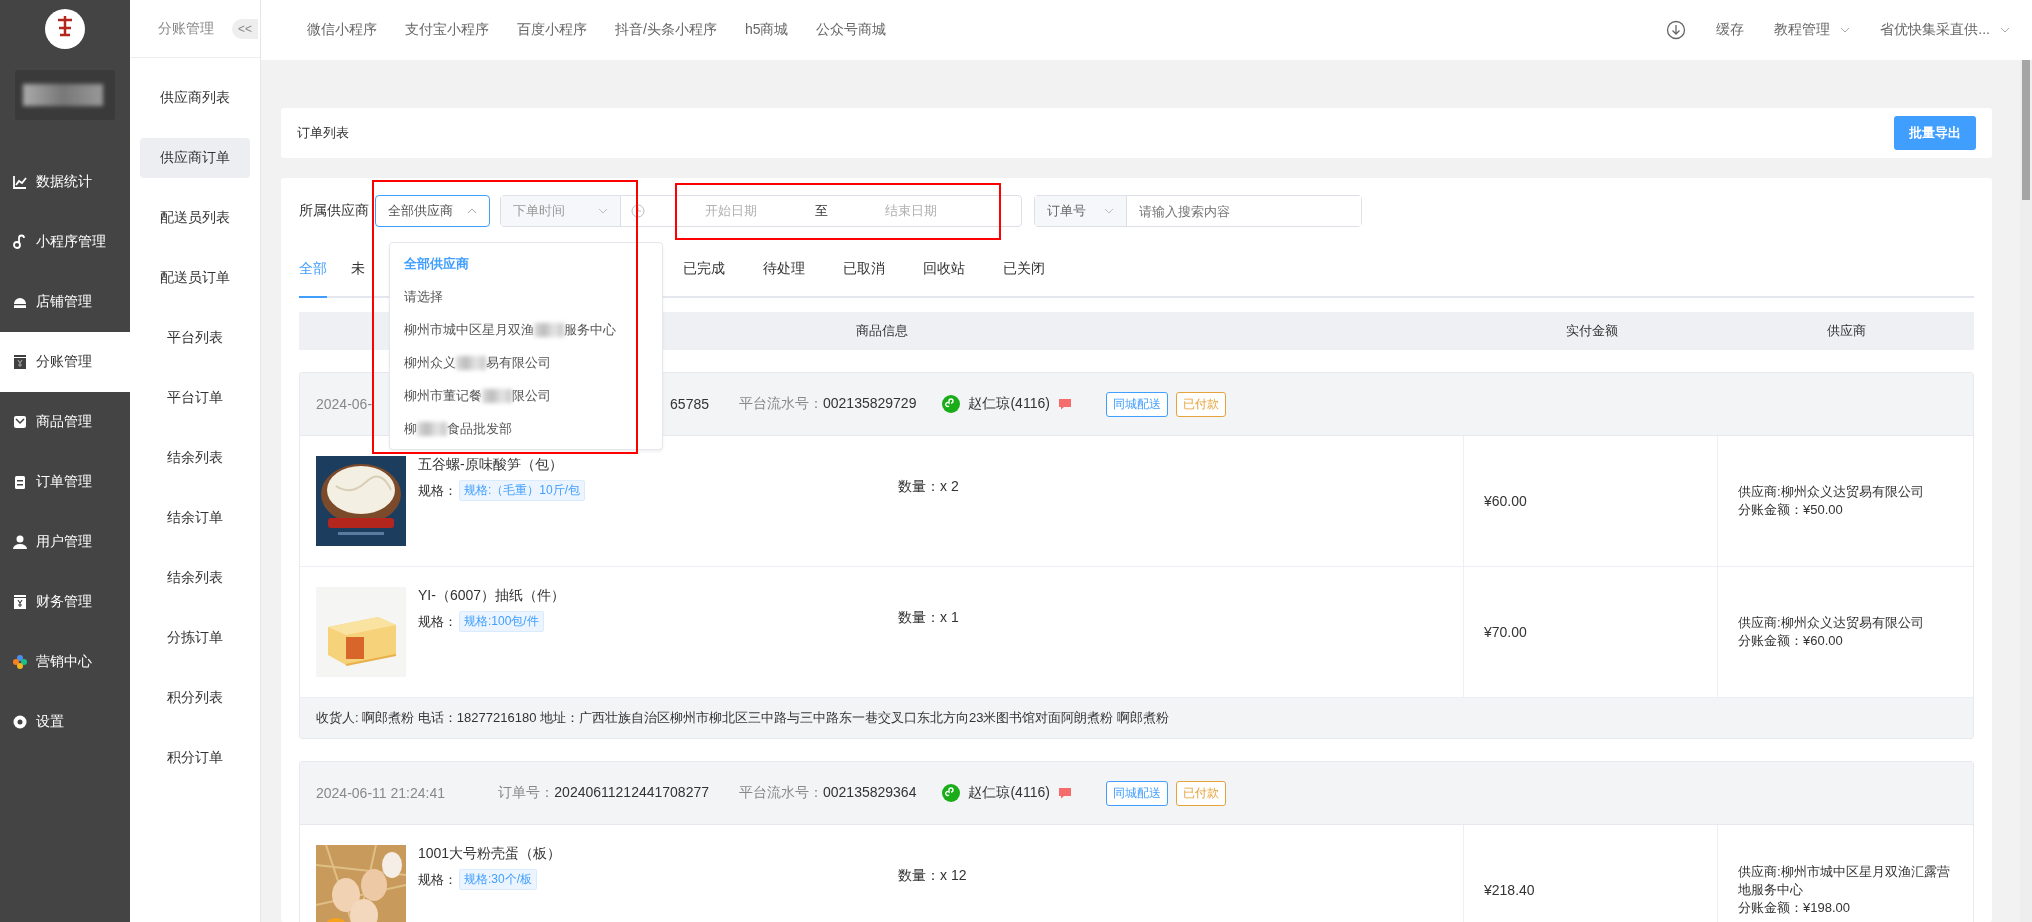  I want to click on quantity: 数量：x 2, so click(928, 487).